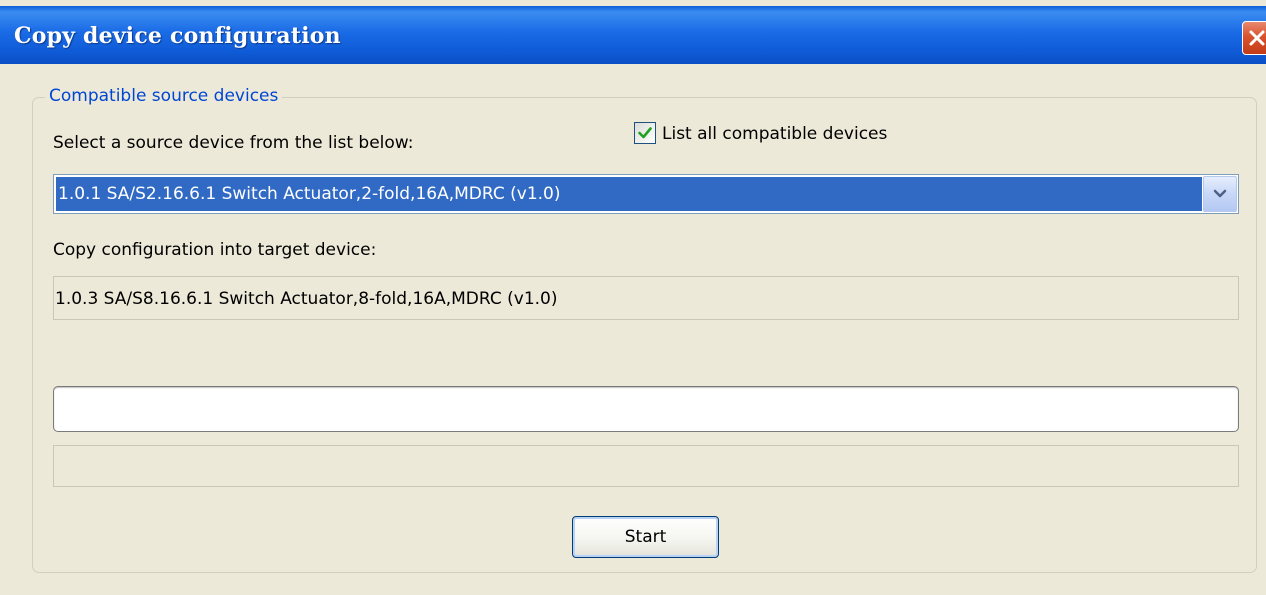 The image size is (1266, 595). I want to click on window-title: Copy device configuration, so click(177, 36).